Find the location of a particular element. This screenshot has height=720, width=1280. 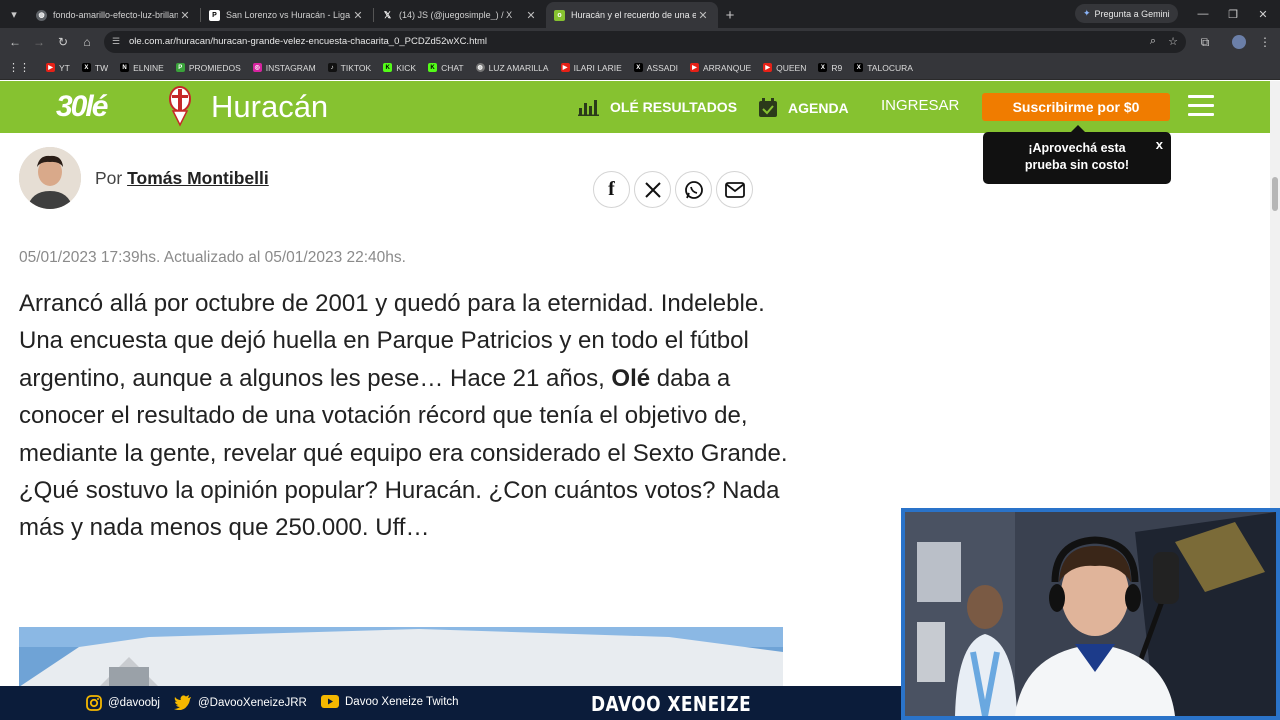

bookmark-r9: X R9 is located at coordinates (830, 68).